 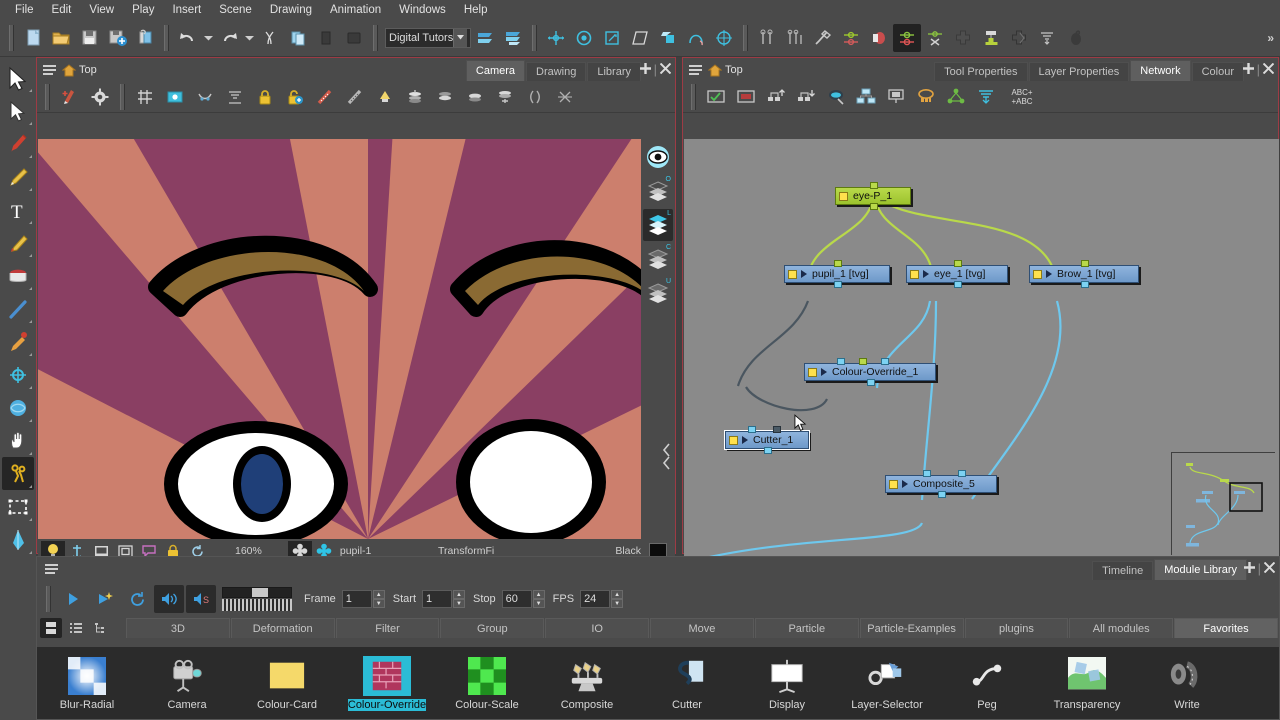 I want to click on list-view-icon, so click(x=76, y=628).